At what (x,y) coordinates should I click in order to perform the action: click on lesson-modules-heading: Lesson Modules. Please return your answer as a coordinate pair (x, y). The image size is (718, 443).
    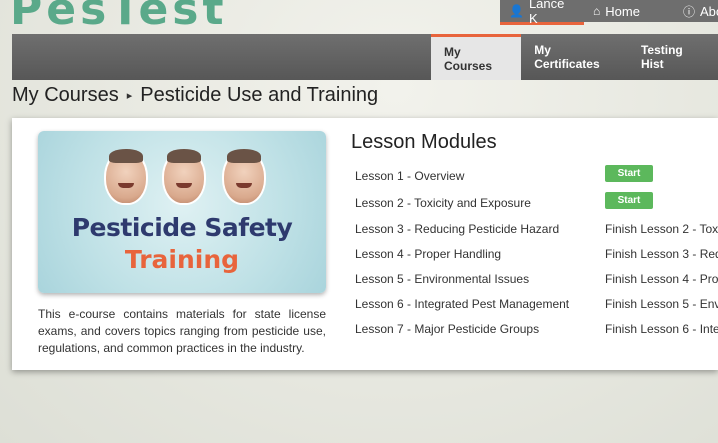
    Looking at the image, I should click on (424, 142).